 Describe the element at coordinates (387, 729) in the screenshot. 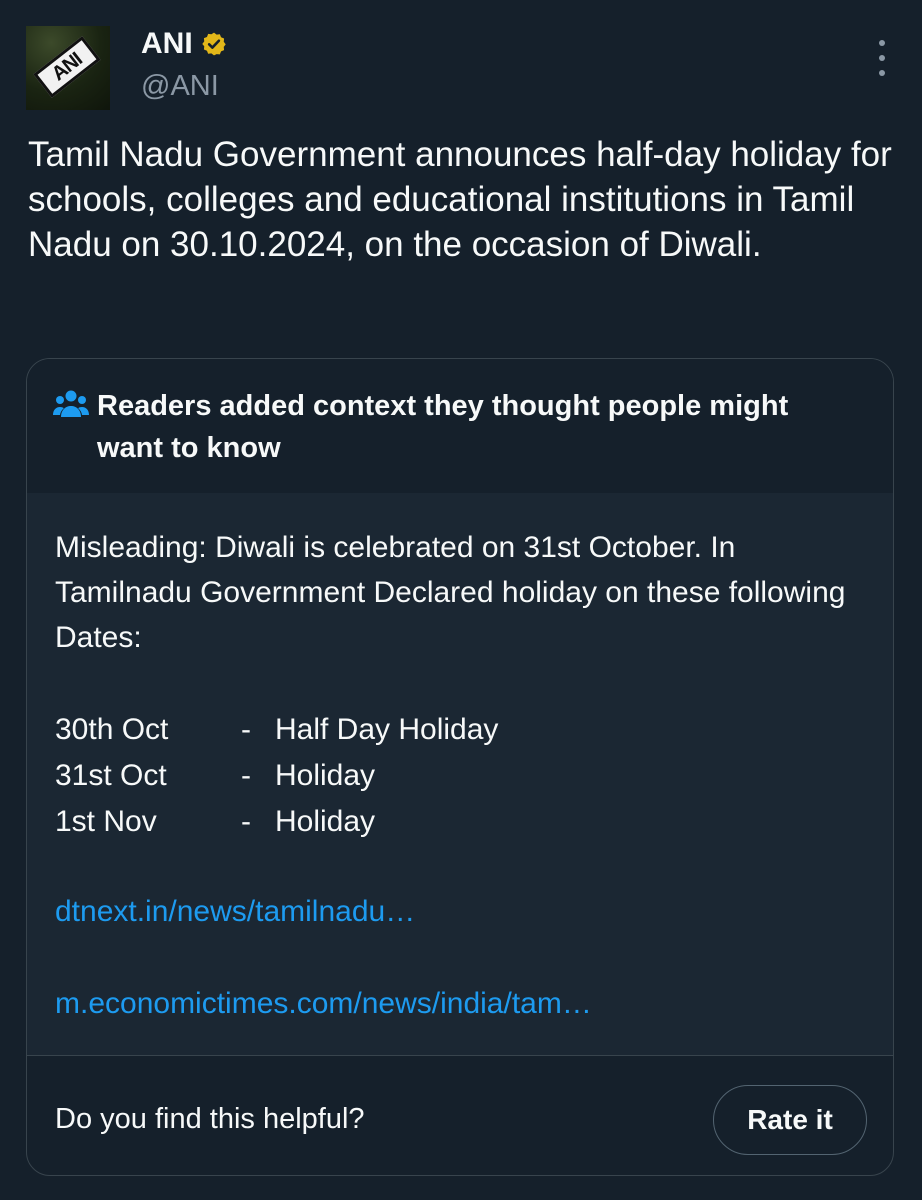

I see `holiday-label: Half Day Holiday` at that location.